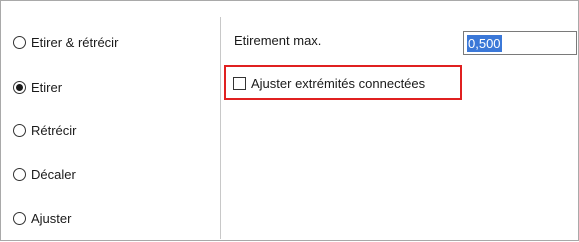 This screenshot has width=579, height=242. What do you see at coordinates (54, 130) in the screenshot?
I see `radio-label: Rétrécir` at bounding box center [54, 130].